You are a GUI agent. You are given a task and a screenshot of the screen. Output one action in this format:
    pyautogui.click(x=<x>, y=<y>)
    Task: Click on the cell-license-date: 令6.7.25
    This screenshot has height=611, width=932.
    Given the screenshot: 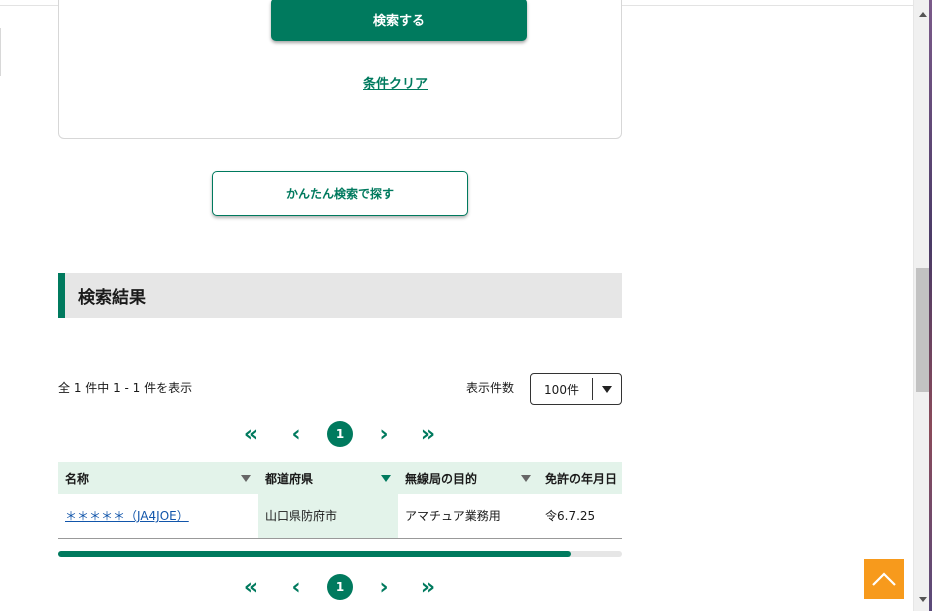 What is the action you would take?
    pyautogui.click(x=580, y=516)
    